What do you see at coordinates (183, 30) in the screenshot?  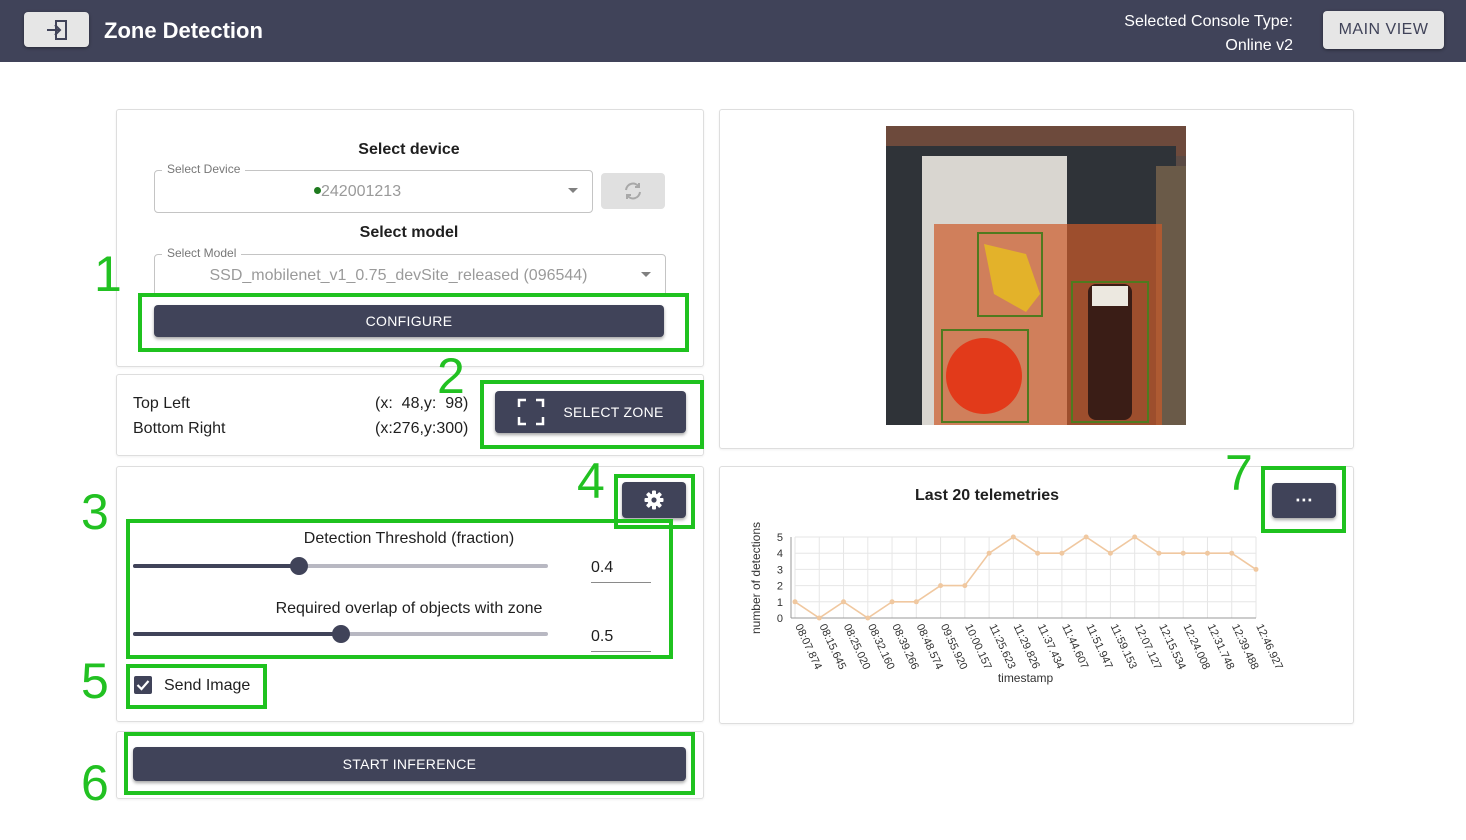 I see `page-title: Zone Detection` at bounding box center [183, 30].